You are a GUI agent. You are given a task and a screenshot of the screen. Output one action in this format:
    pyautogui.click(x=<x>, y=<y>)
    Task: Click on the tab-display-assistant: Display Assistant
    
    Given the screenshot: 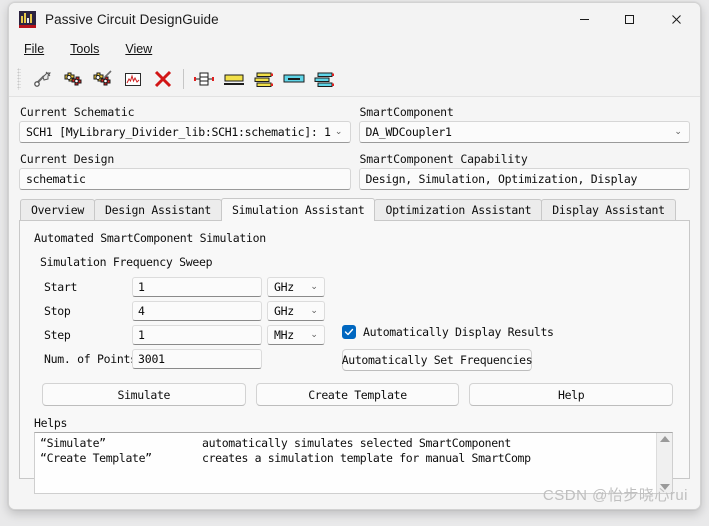 What is the action you would take?
    pyautogui.click(x=608, y=209)
    